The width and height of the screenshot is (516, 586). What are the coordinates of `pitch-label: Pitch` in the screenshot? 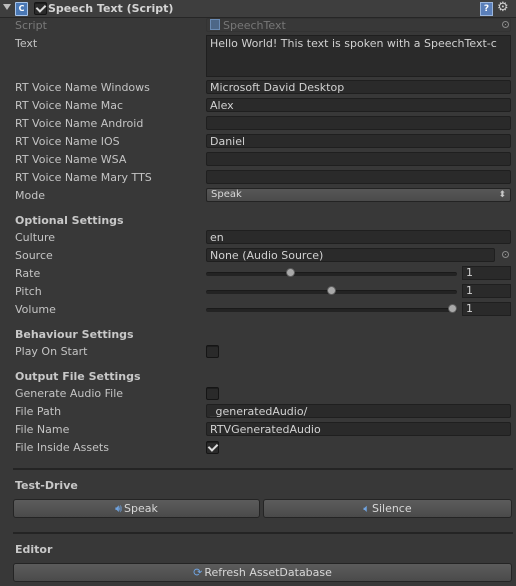 It's located at (28, 291).